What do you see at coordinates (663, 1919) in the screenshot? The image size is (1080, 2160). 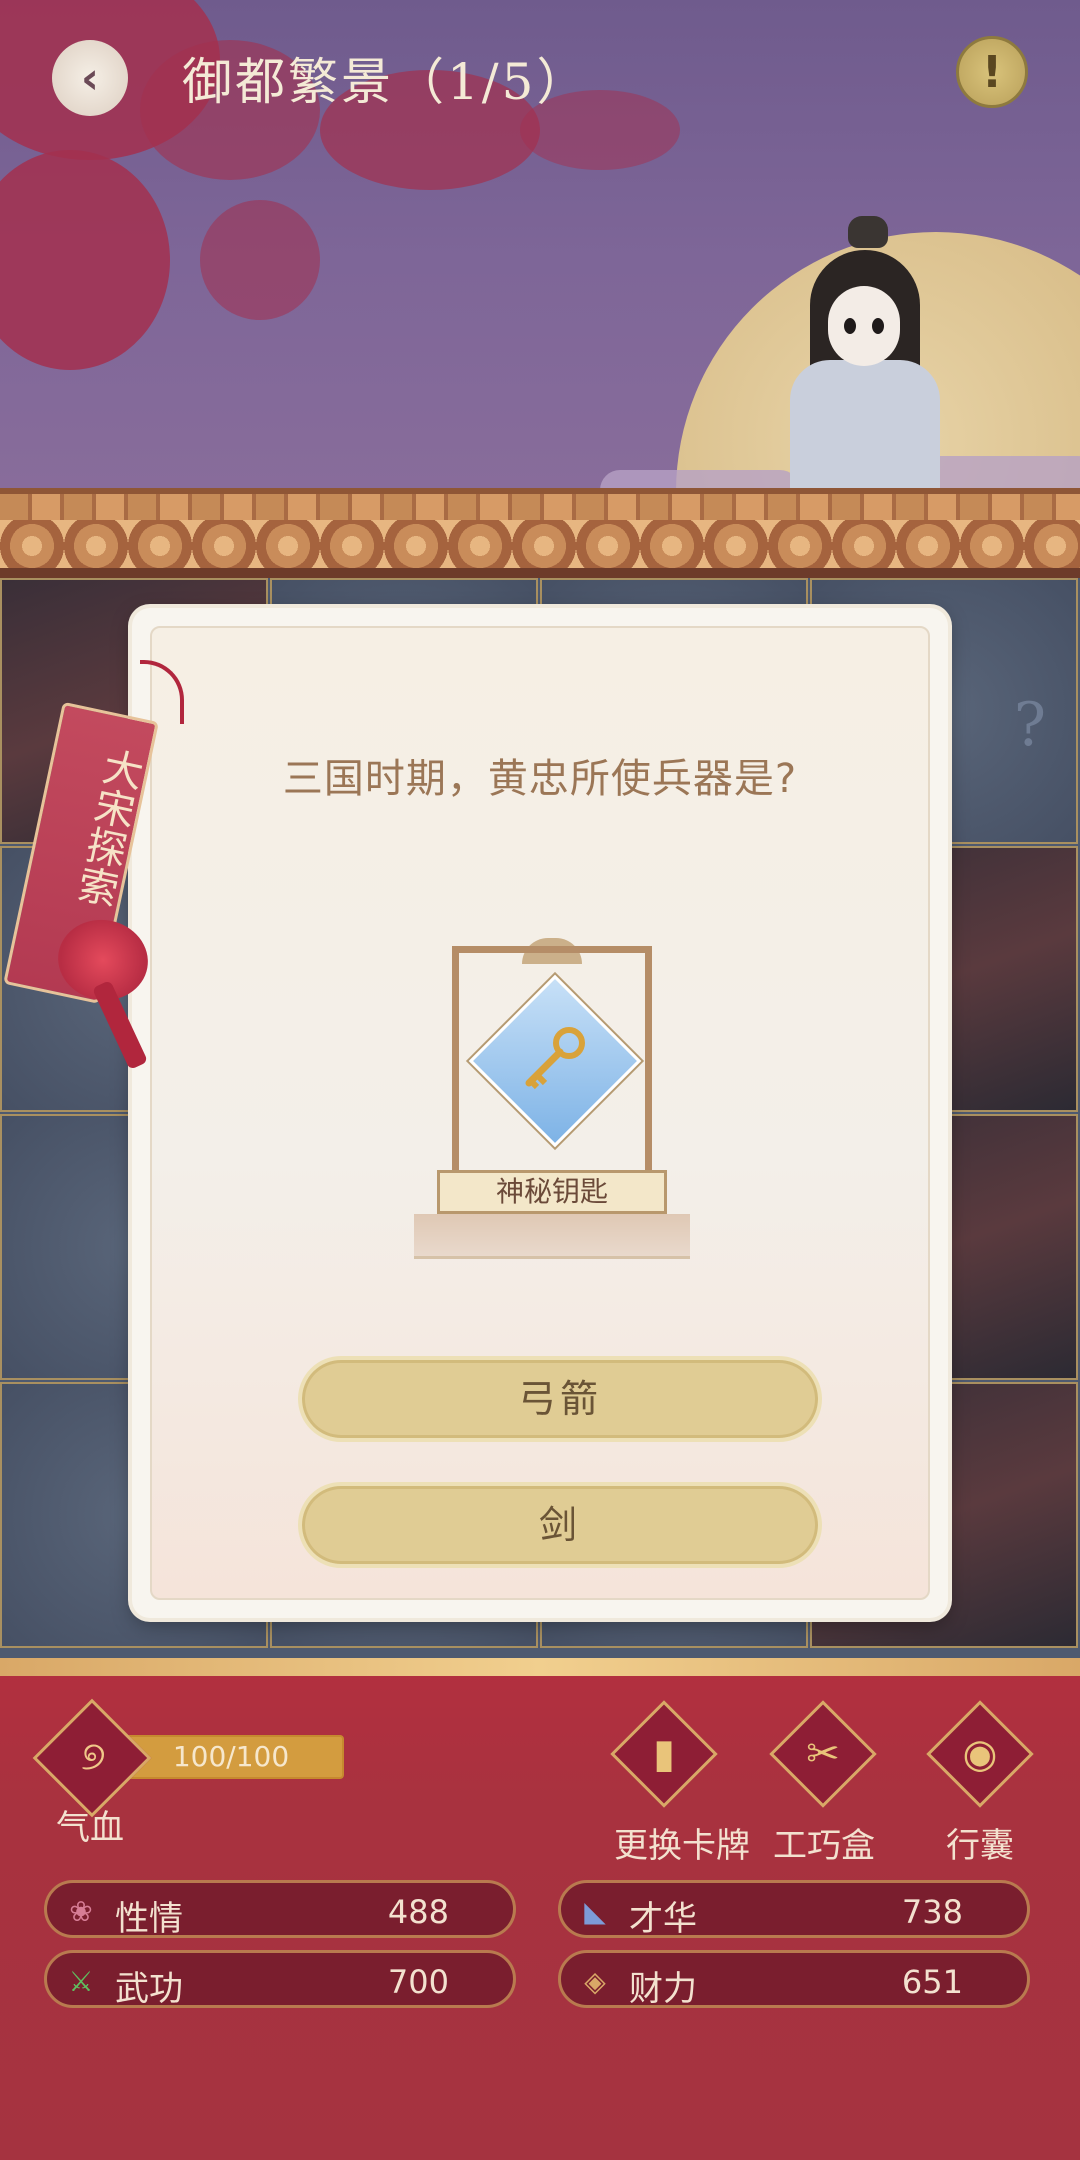 I see `stat-name: 才华` at bounding box center [663, 1919].